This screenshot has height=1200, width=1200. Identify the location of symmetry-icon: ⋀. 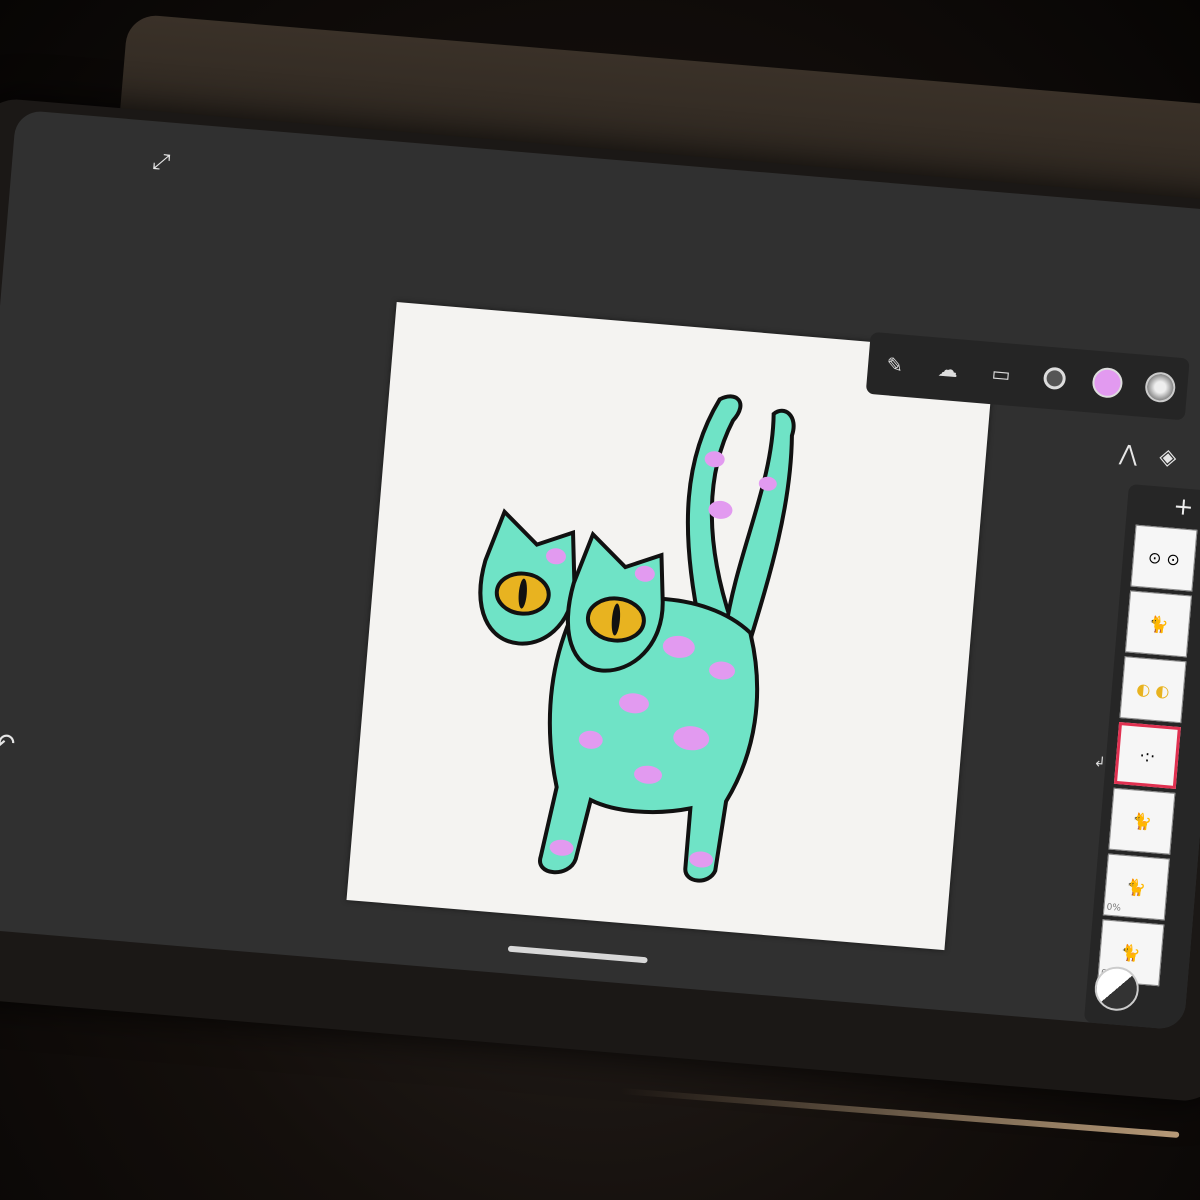
(1129, 454).